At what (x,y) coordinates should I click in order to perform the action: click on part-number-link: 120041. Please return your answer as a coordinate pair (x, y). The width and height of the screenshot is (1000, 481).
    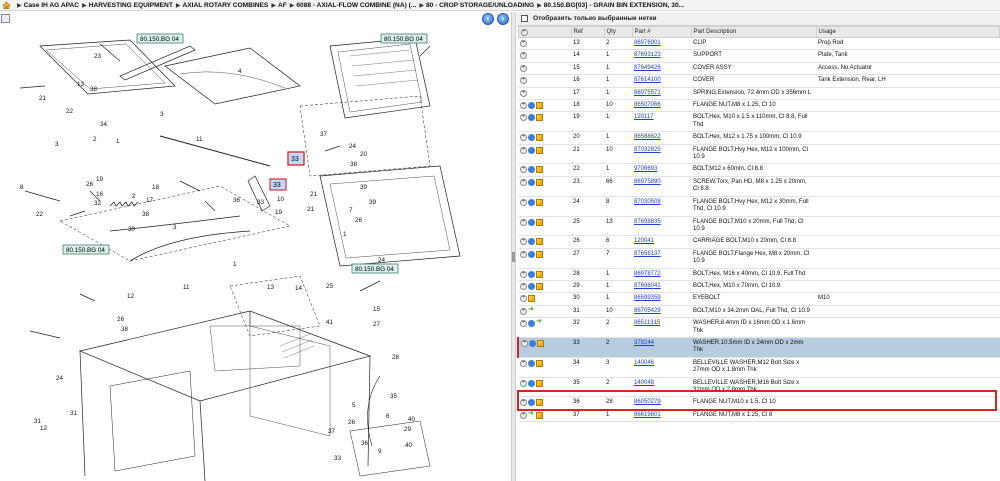
    Looking at the image, I should click on (644, 241).